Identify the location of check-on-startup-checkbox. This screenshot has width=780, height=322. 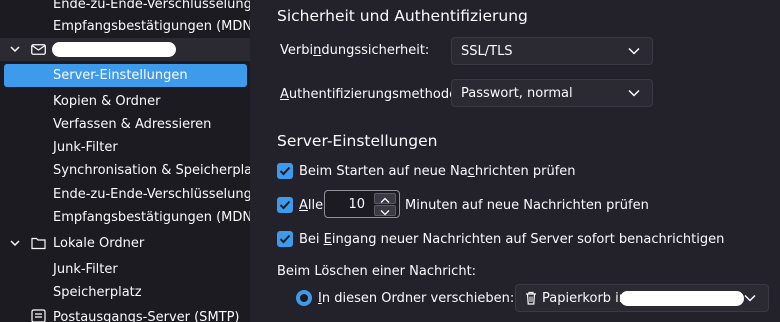
(285, 171).